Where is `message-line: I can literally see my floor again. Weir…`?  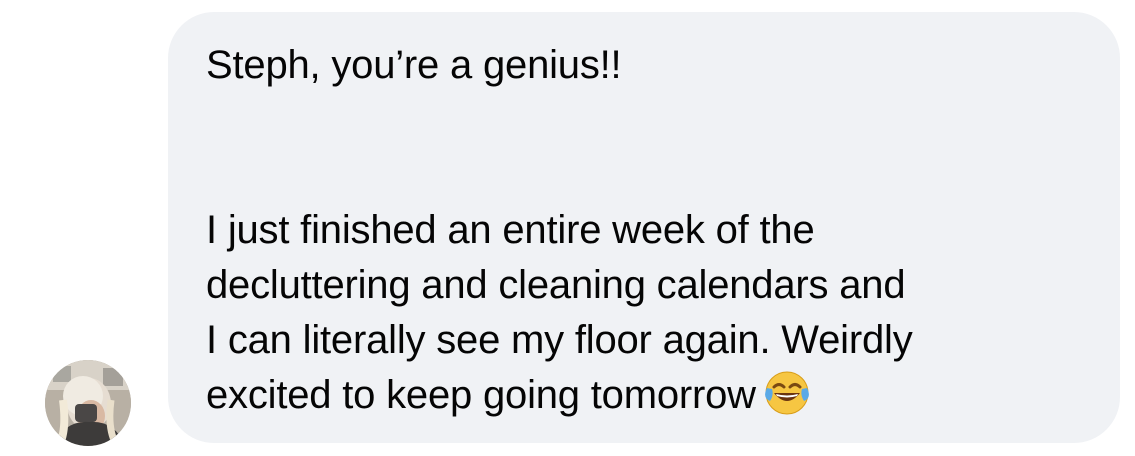
message-line: I can literally see my floor again. Weir… is located at coordinates (559, 340).